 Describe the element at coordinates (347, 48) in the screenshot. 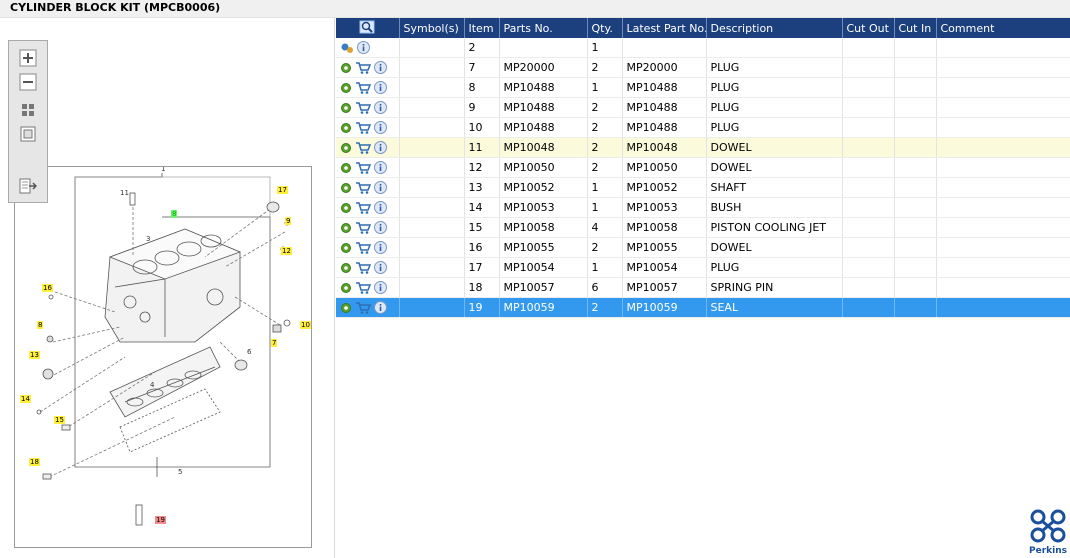

I see `configure-icon` at that location.